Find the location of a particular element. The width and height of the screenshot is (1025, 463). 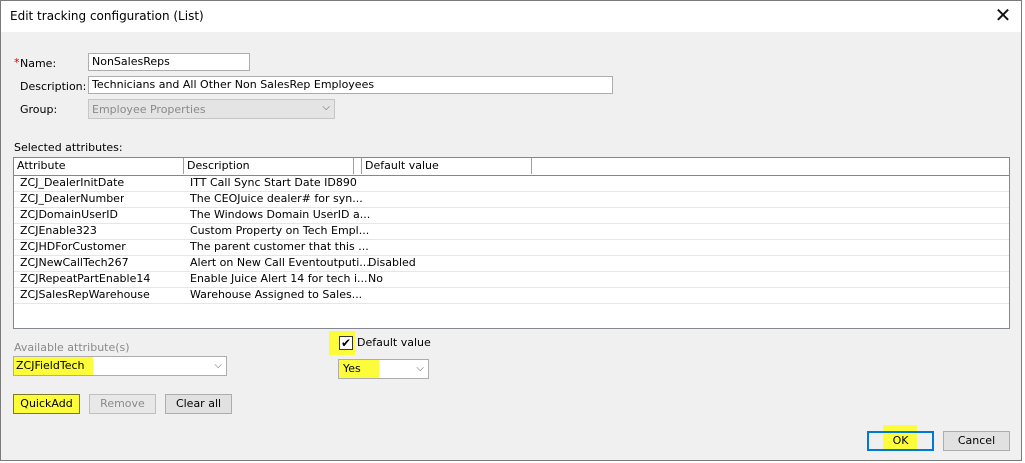

grid-header: Attribute Description Default value is located at coordinates (511, 167).